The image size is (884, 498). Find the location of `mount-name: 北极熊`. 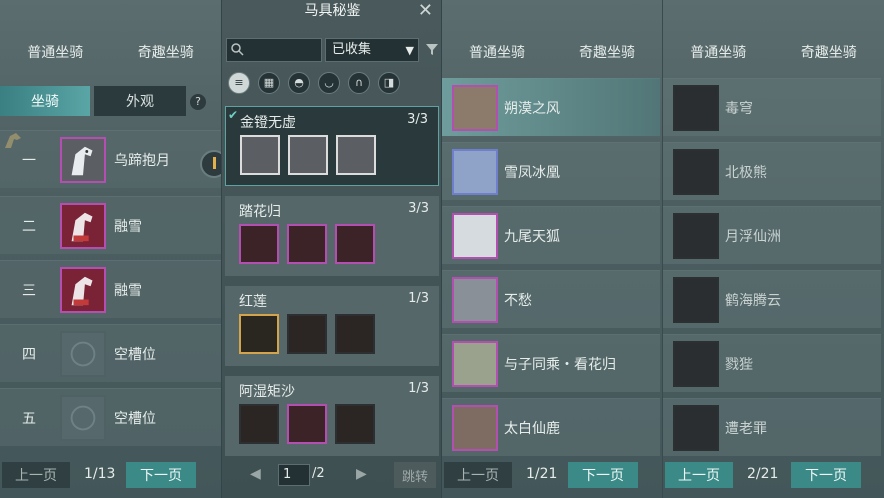

mount-name: 北极熊 is located at coordinates (746, 173).